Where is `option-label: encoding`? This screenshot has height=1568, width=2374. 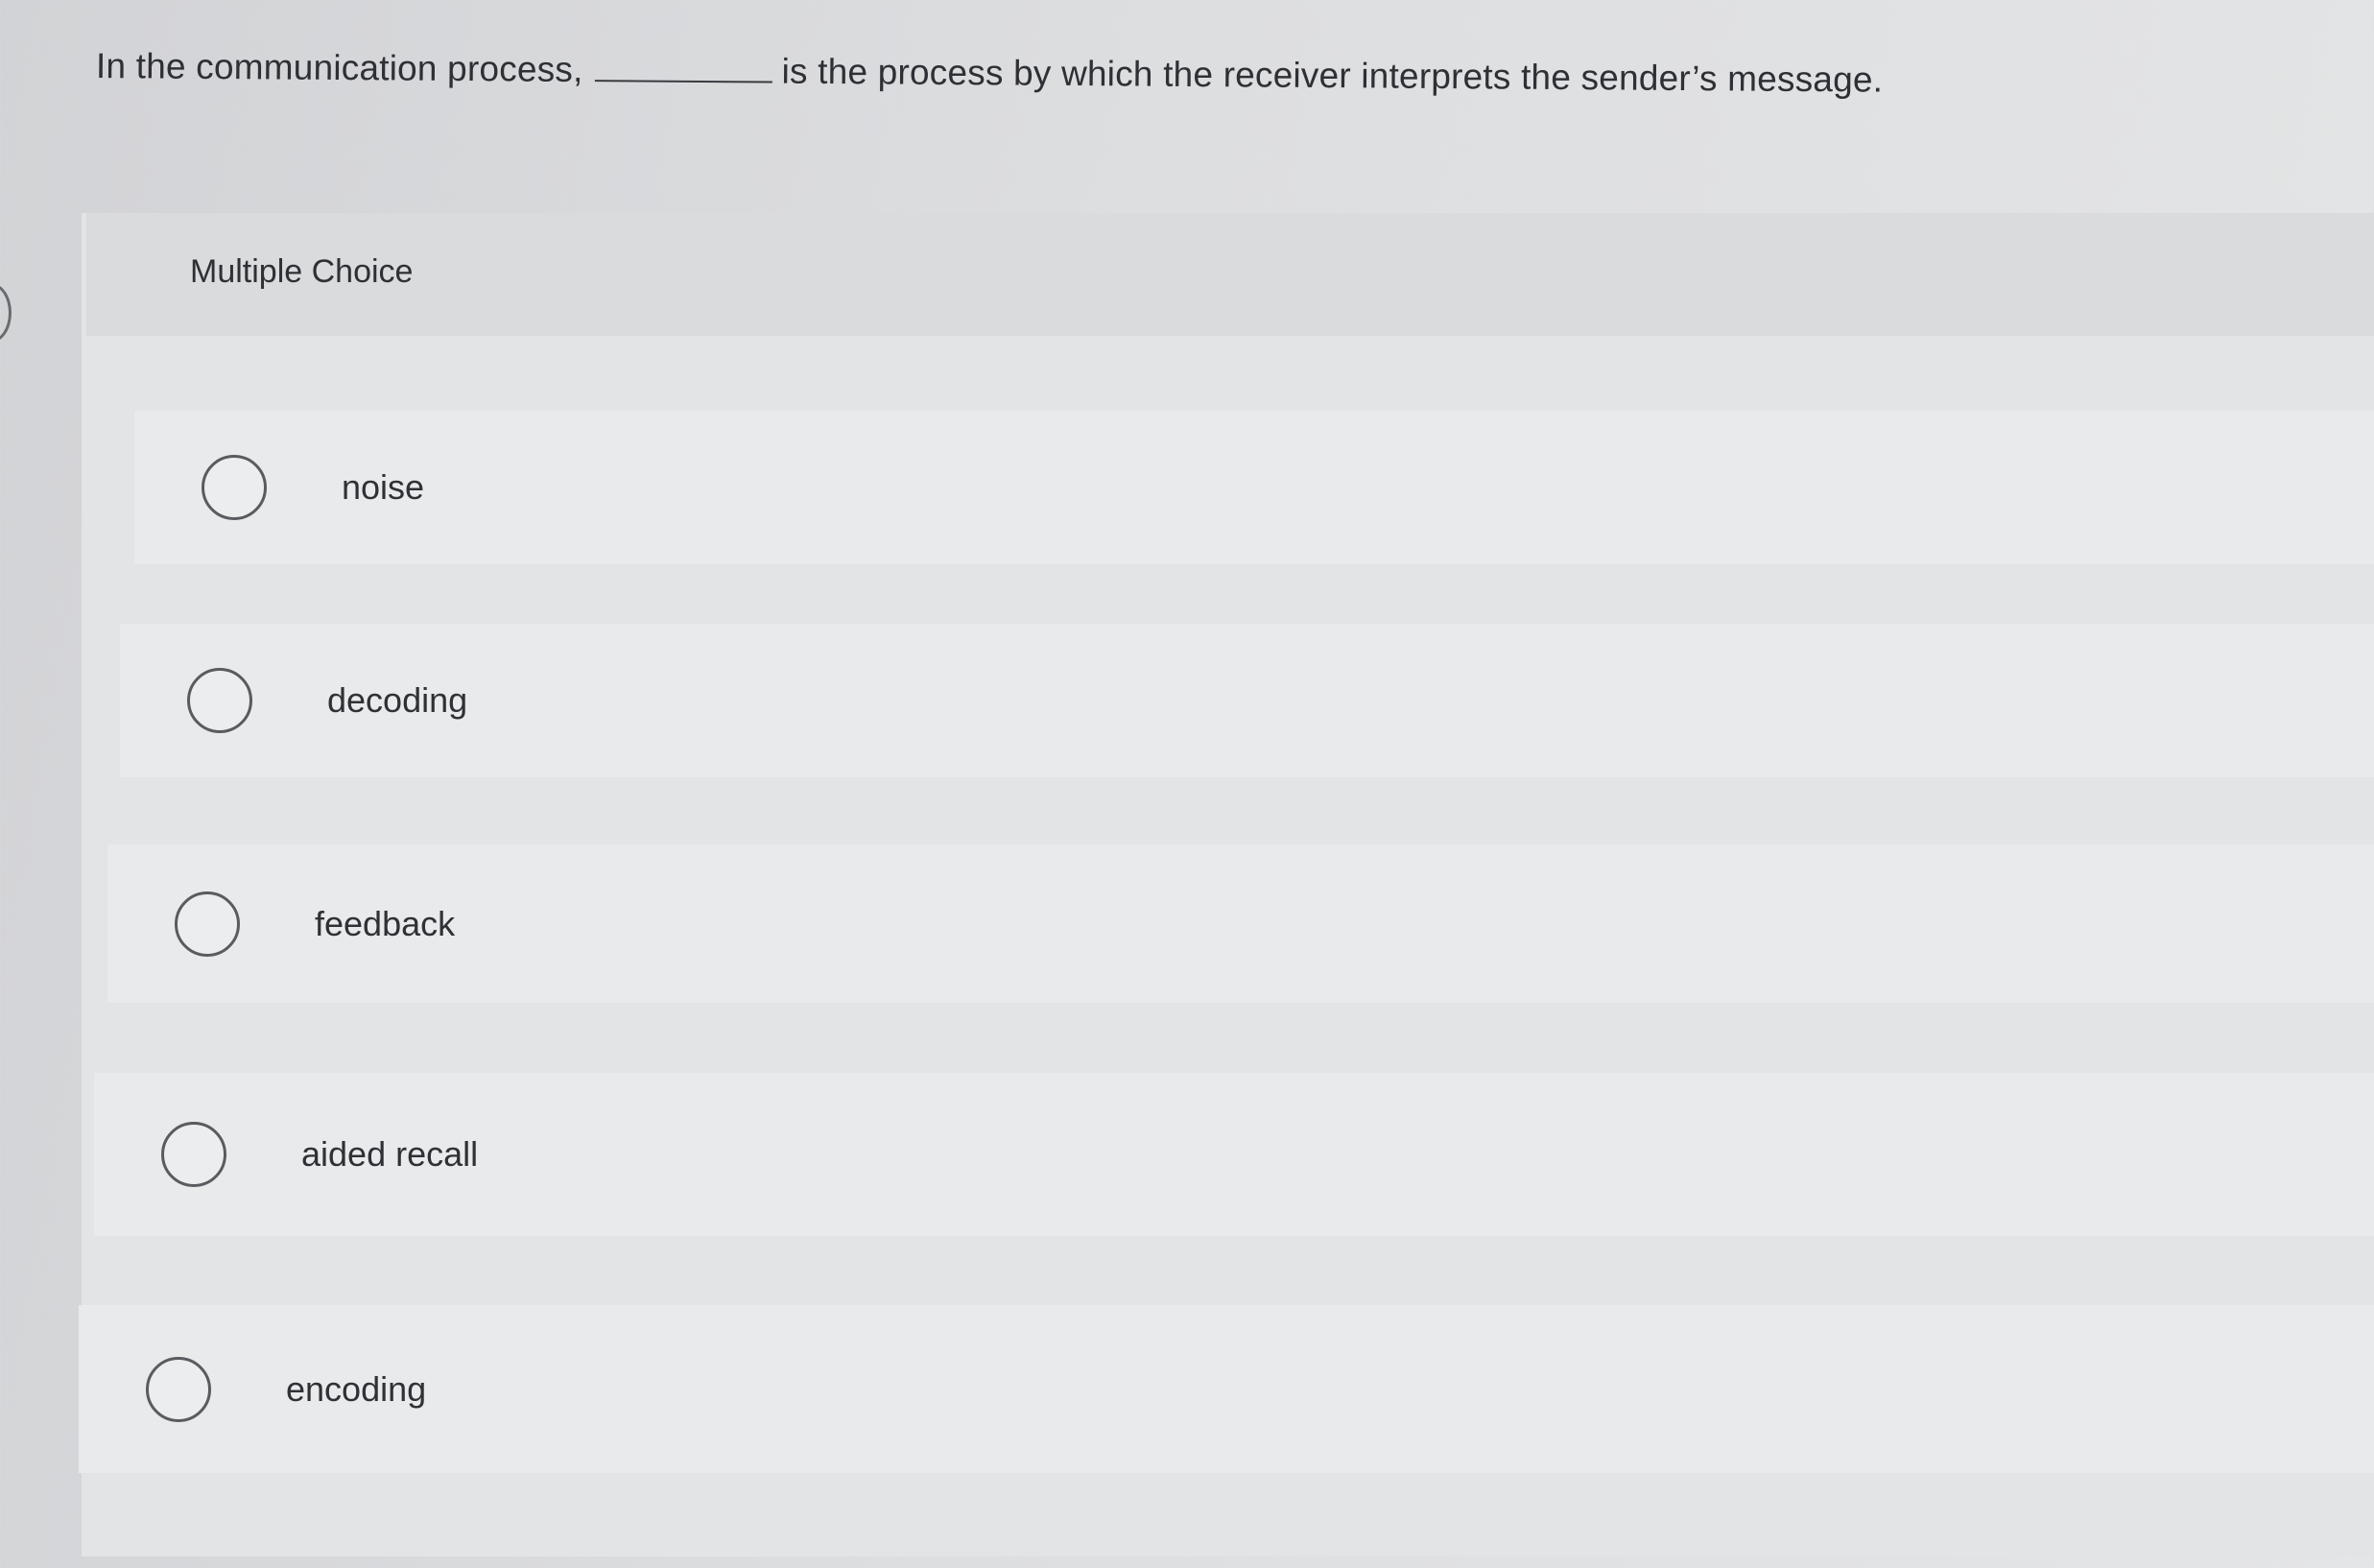
option-label: encoding is located at coordinates (356, 1388).